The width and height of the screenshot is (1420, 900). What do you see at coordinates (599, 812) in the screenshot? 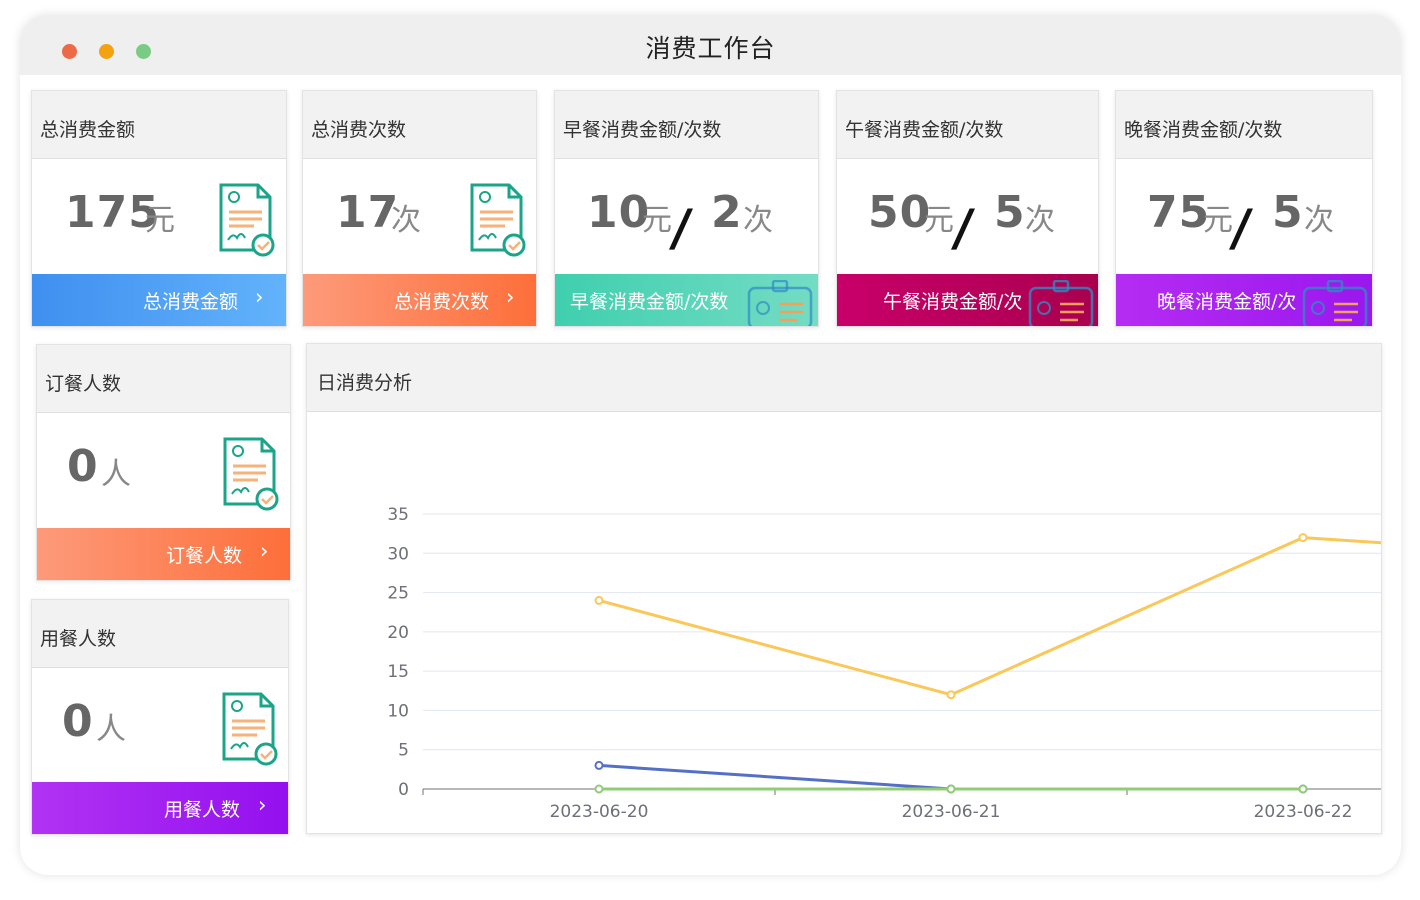
I see `x-tick-label: 2023-06-20` at bounding box center [599, 812].